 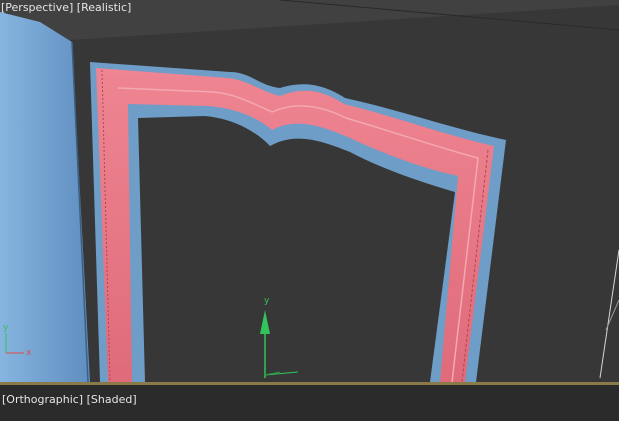 What do you see at coordinates (6, 328) in the screenshot?
I see `tripod-y-label: y` at bounding box center [6, 328].